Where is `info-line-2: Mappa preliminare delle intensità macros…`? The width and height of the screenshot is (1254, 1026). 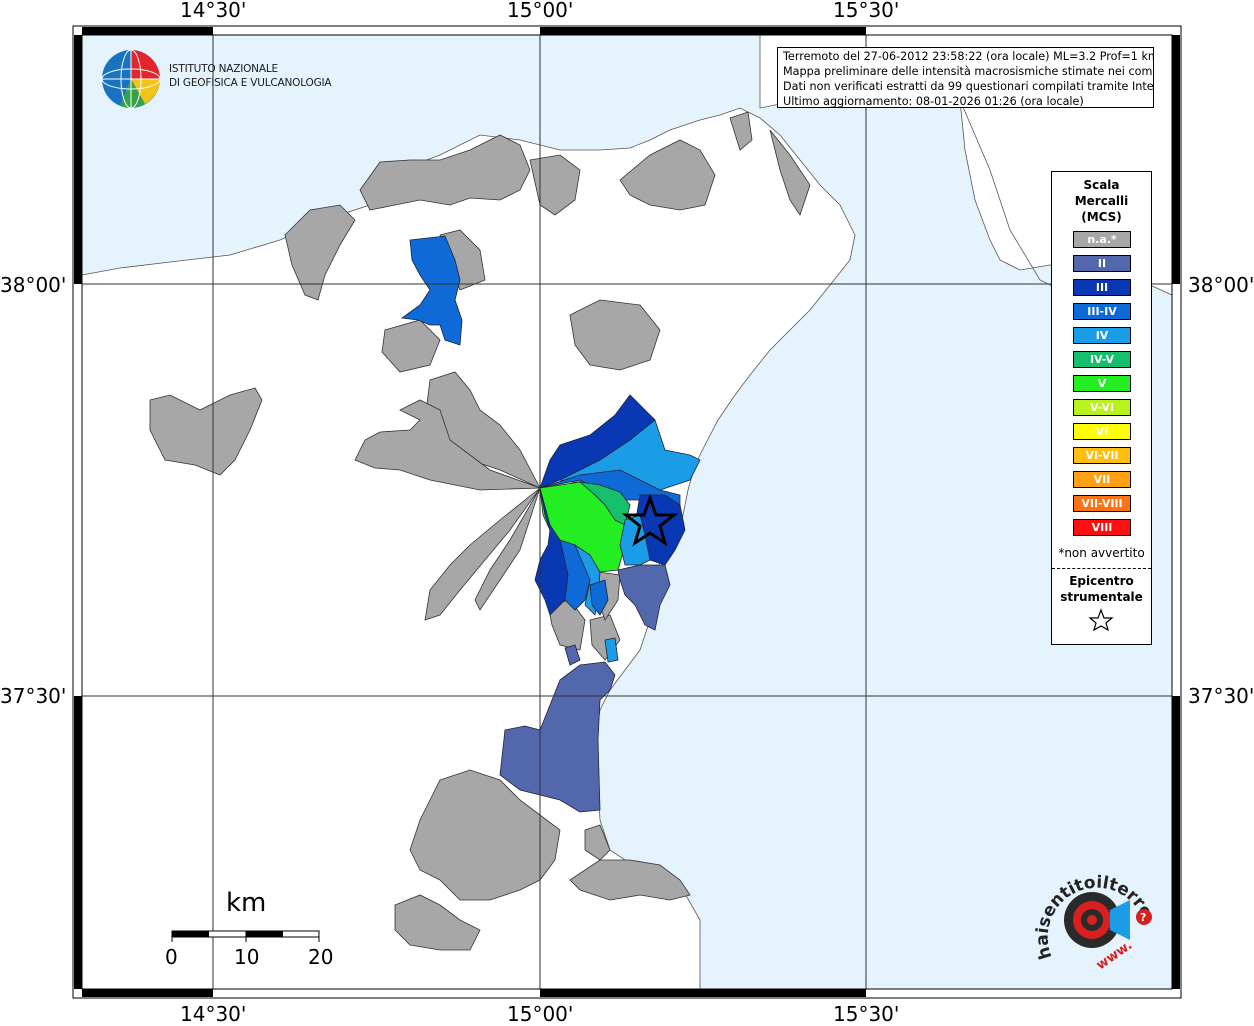 info-line-2: Mappa preliminare delle intensità macros… is located at coordinates (968, 71).